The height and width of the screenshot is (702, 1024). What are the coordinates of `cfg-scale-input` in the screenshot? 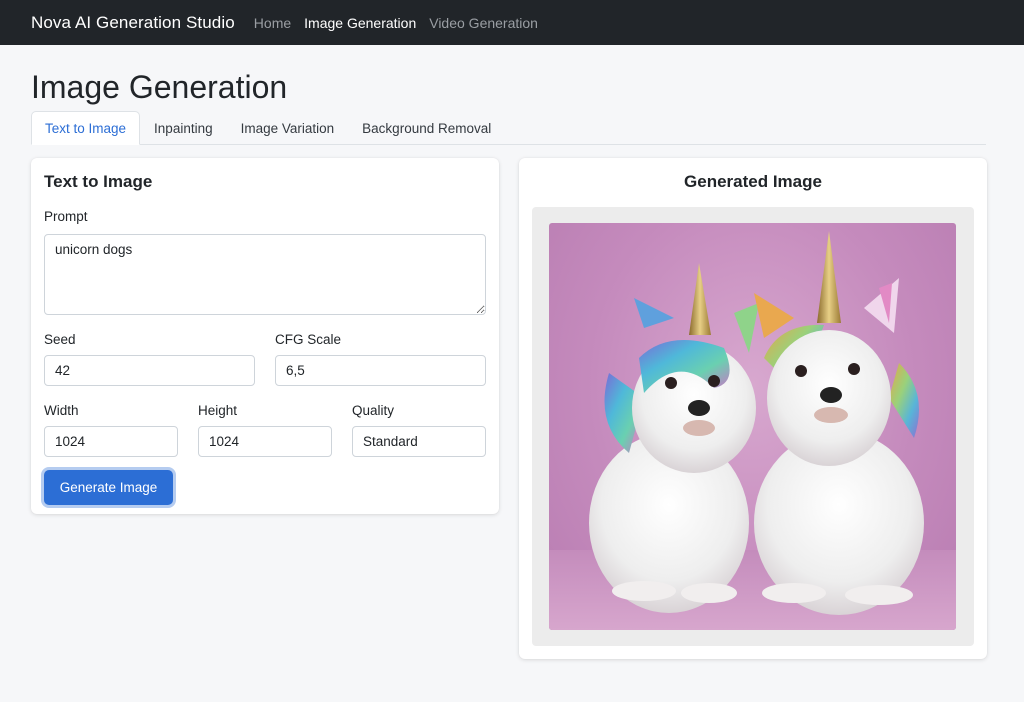 It's located at (380, 370).